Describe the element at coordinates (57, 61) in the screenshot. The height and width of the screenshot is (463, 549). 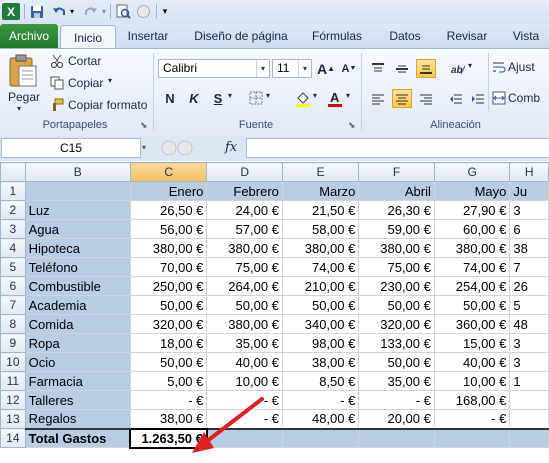
I see `scissors-icon` at that location.